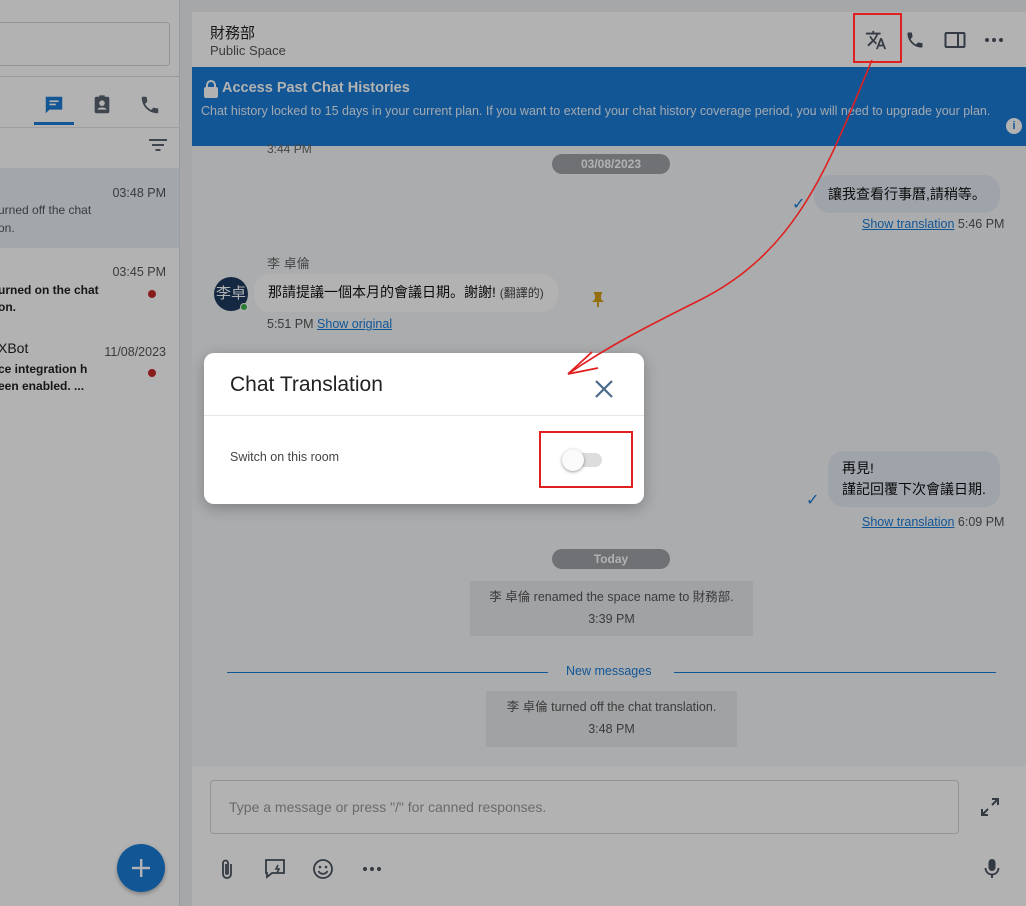 Image resolution: width=1026 pixels, height=906 pixels. Describe the element at coordinates (306, 384) in the screenshot. I see `dialog-title: Chat Translation` at that location.